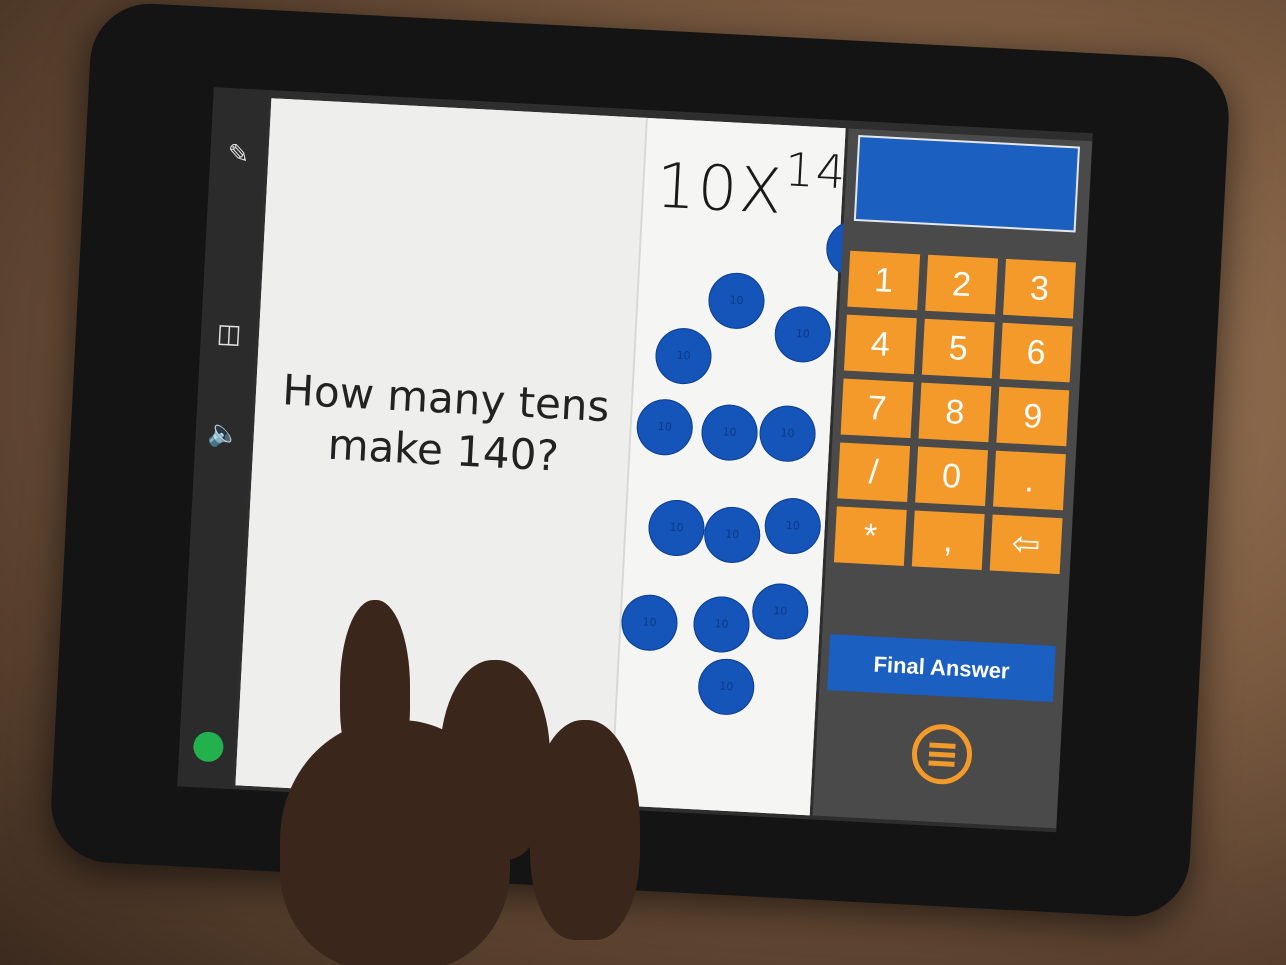 Image resolution: width=1286 pixels, height=965 pixels. I want to click on keypad-key: 1, so click(884, 280).